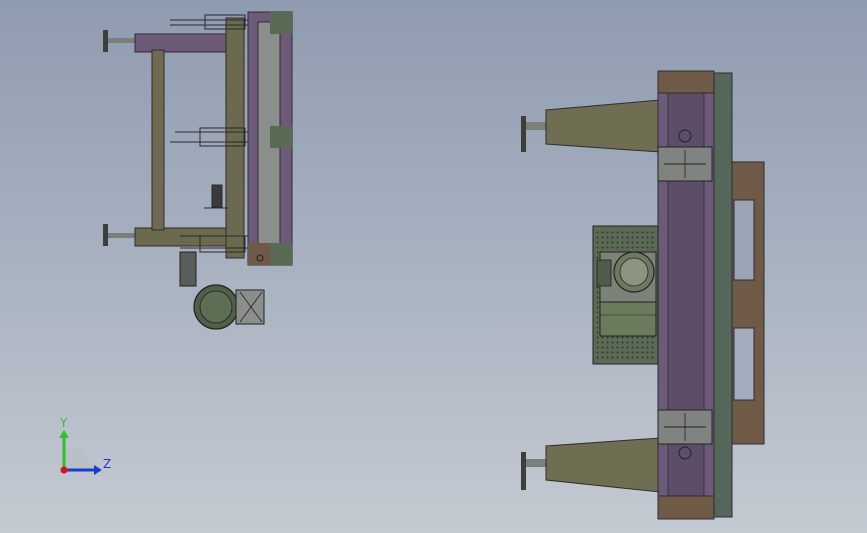  What do you see at coordinates (198, 170) in the screenshot?
I see `side-view-assembly` at bounding box center [198, 170].